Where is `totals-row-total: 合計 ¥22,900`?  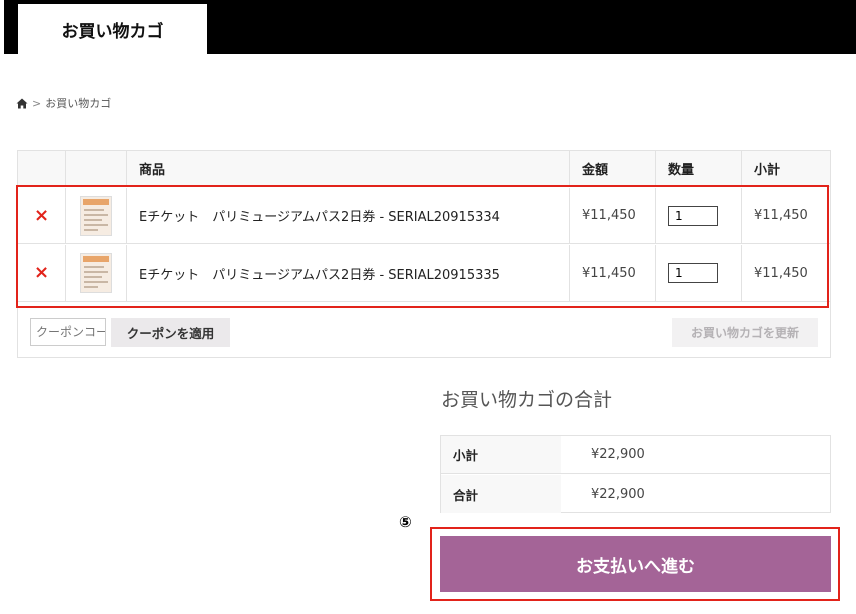 totals-row-total: 合計 ¥22,900 is located at coordinates (635, 494).